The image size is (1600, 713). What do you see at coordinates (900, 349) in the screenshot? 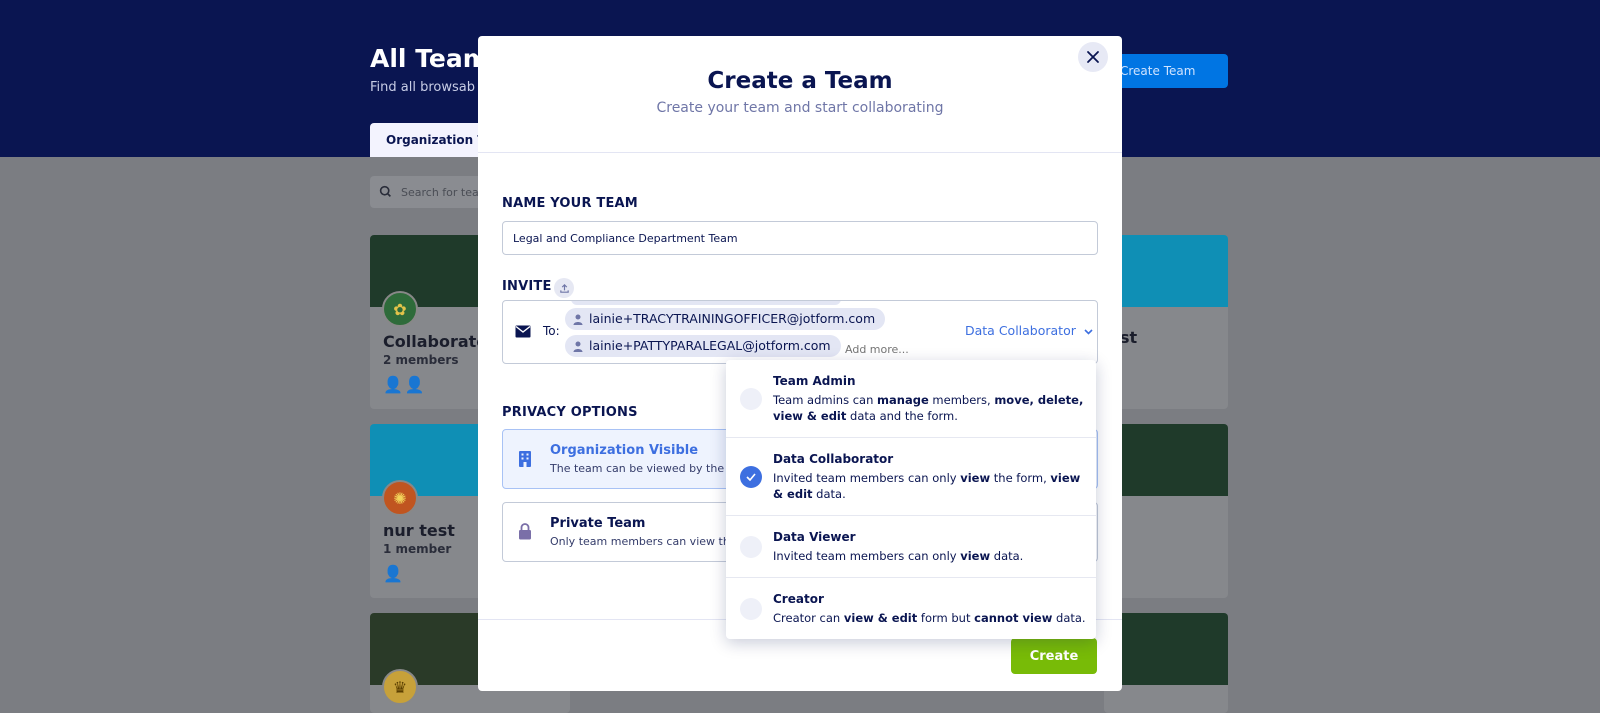
I see `add-more-input` at bounding box center [900, 349].